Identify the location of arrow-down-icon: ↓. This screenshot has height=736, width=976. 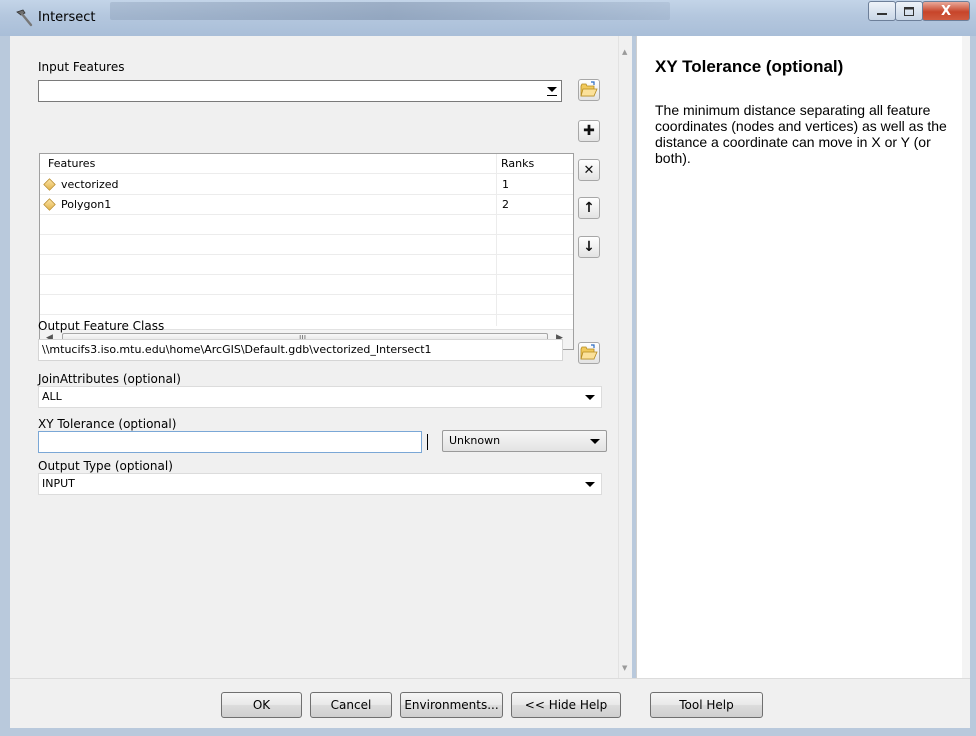
(589, 247).